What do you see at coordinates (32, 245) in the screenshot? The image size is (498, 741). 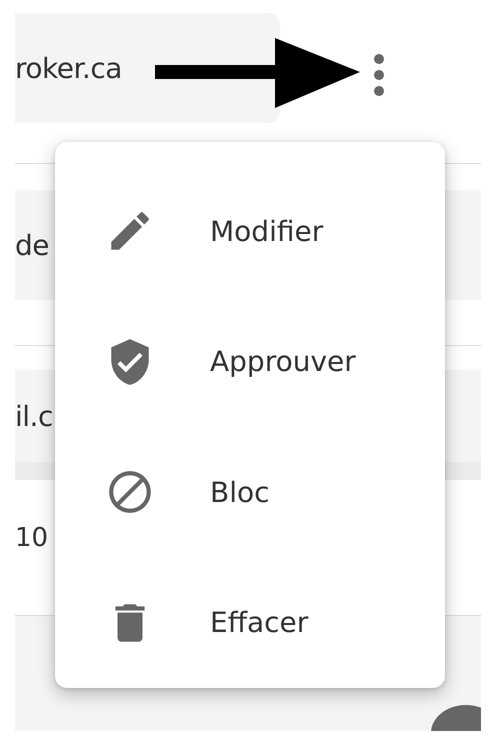 I see `field-value: de` at bounding box center [32, 245].